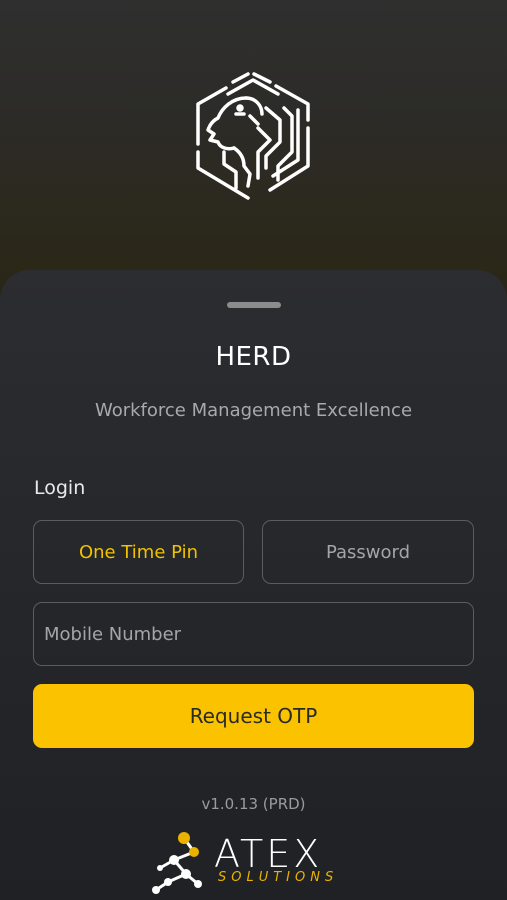  Describe the element at coordinates (253, 410) in the screenshot. I see `app-subtitle: Workforce Management Excellence` at that location.